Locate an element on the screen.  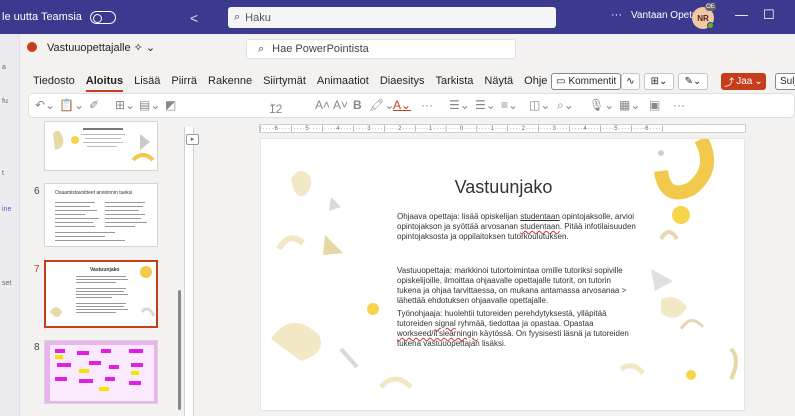
designer-icon: ▦⌄ is located at coordinates (629, 105).